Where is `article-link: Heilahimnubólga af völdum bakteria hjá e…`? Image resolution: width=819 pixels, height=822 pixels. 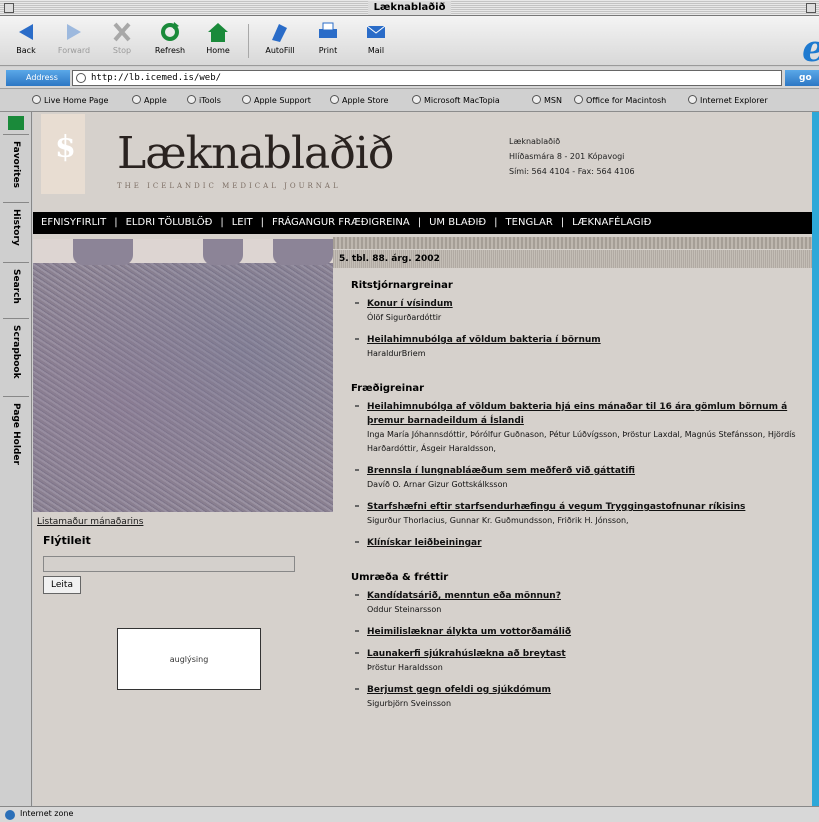
article-link: Heilahimnubólga af völdum bakteria hjá e… is located at coordinates (584, 414).